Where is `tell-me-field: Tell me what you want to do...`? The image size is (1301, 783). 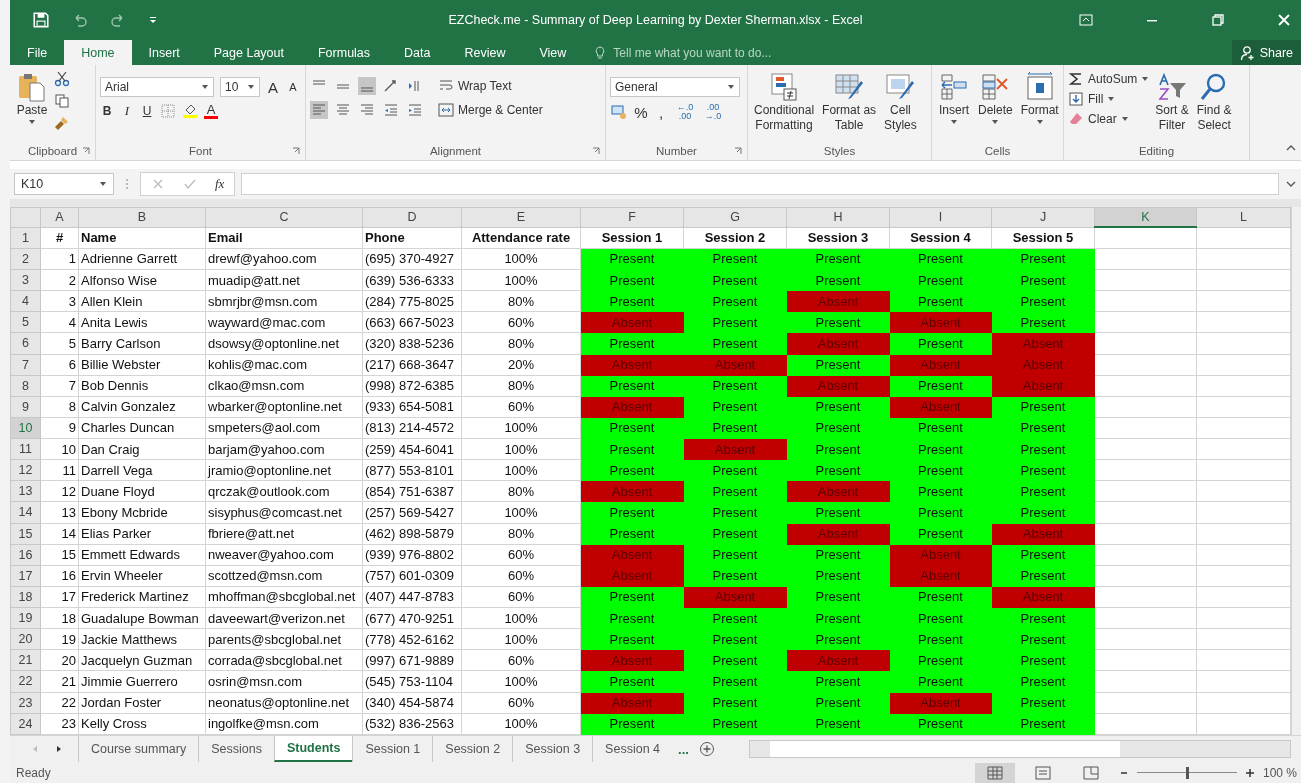 tell-me-field: Tell me what you want to do... is located at coordinates (713, 52).